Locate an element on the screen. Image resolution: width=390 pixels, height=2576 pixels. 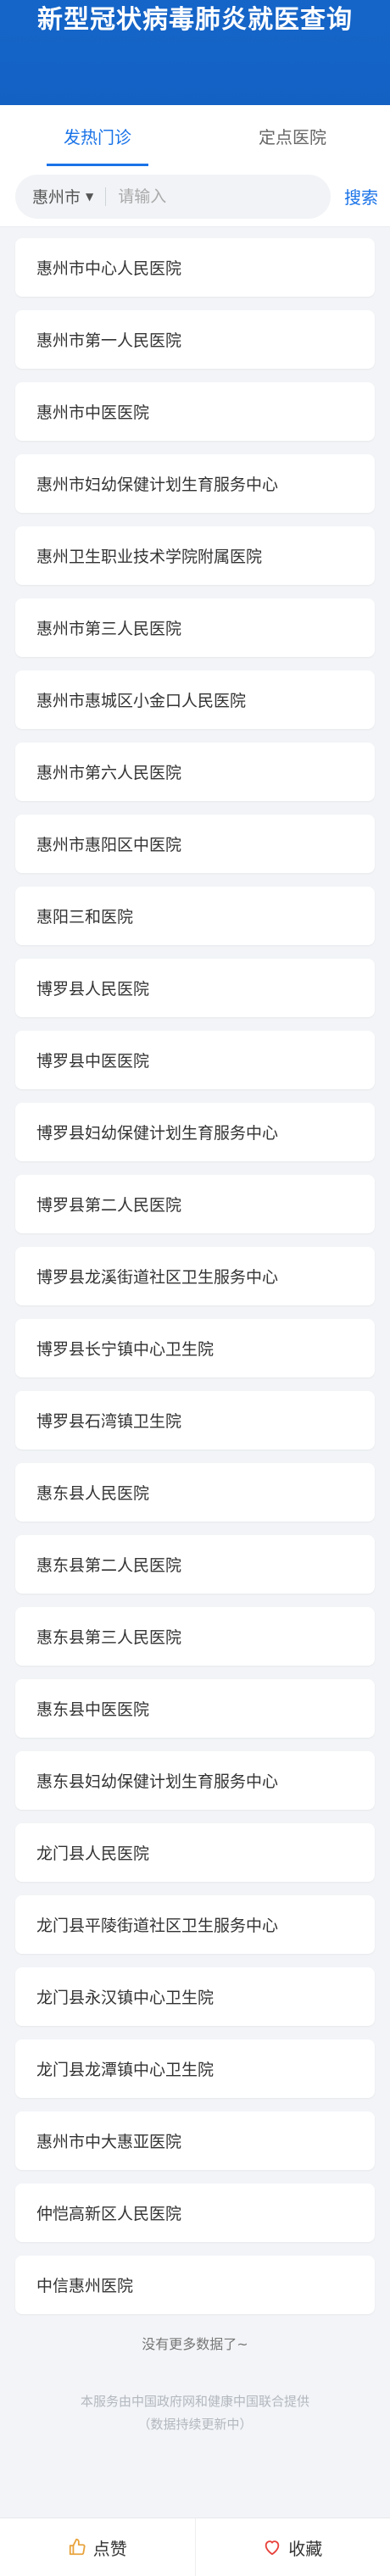
hospital-list-item: 惠东县第二人民医院 is located at coordinates (195, 1564).